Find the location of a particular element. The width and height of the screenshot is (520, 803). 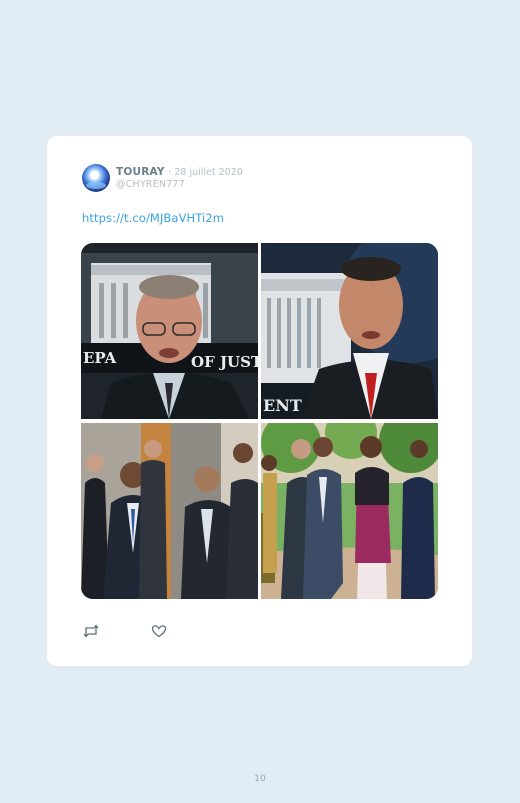

photo-2: ENT OF is located at coordinates (349, 331).